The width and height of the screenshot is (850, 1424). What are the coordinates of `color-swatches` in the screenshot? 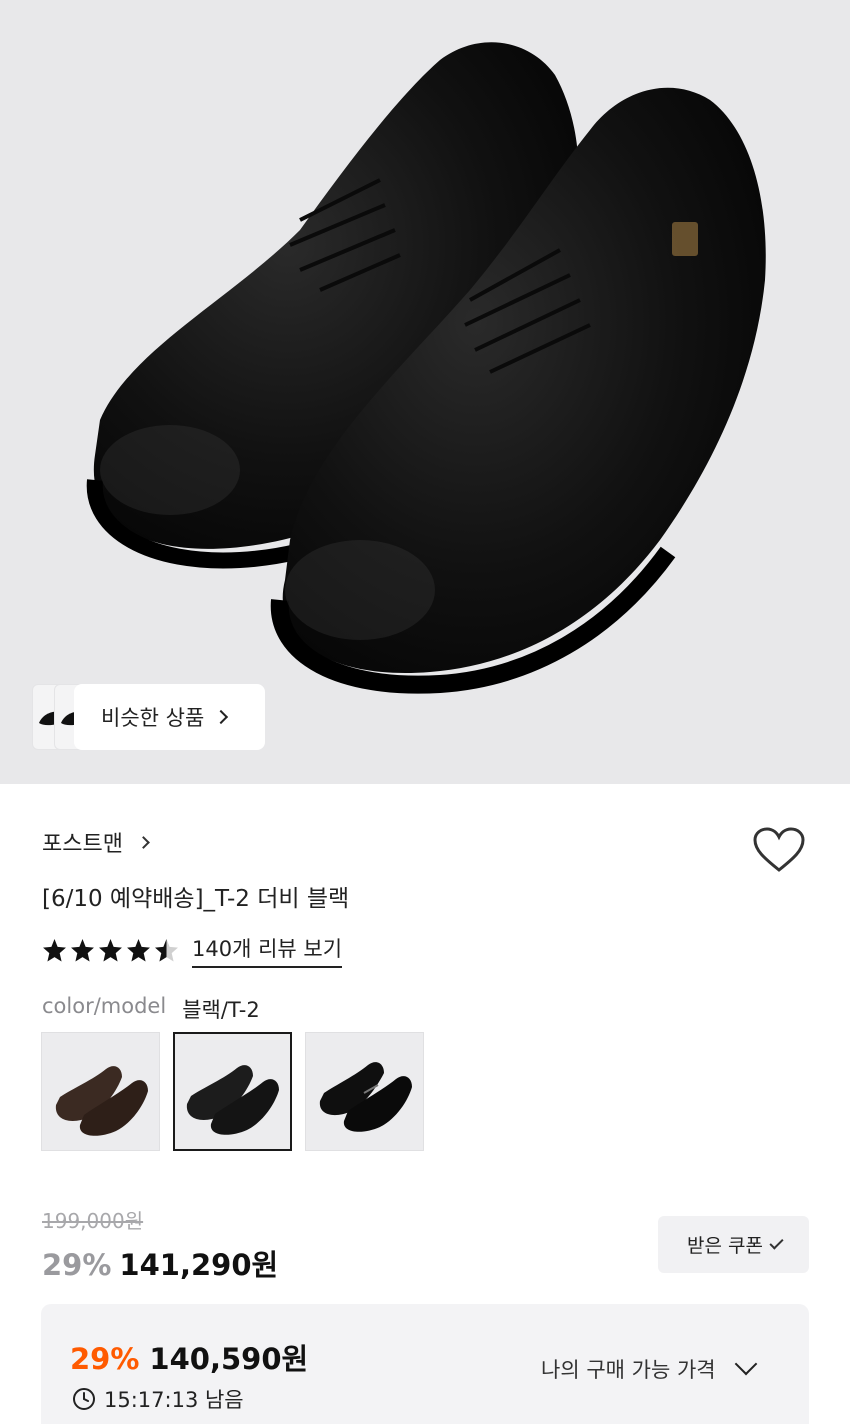 It's located at (239, 1091).